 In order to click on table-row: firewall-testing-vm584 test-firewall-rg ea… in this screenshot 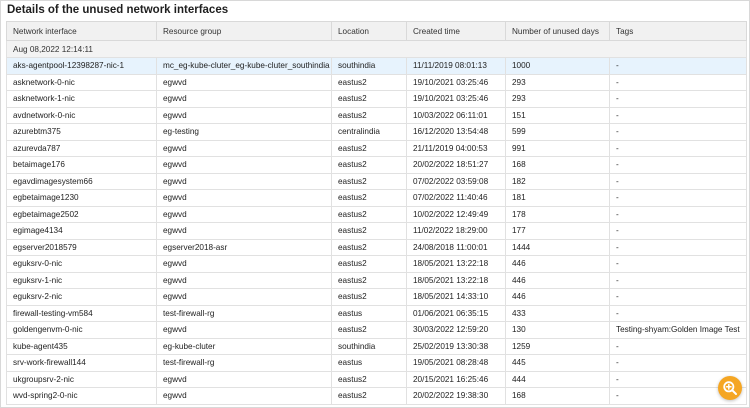, I will do `click(376, 313)`.